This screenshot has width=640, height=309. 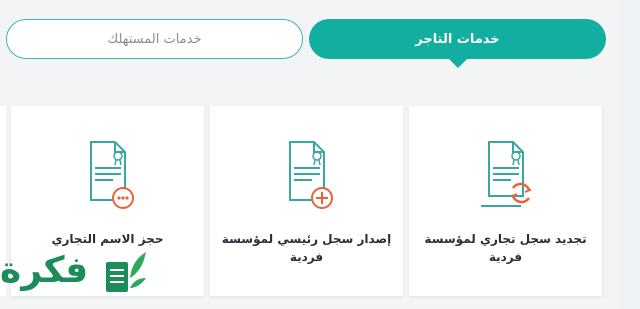 I want to click on active-tab-pointer, so click(x=458, y=63).